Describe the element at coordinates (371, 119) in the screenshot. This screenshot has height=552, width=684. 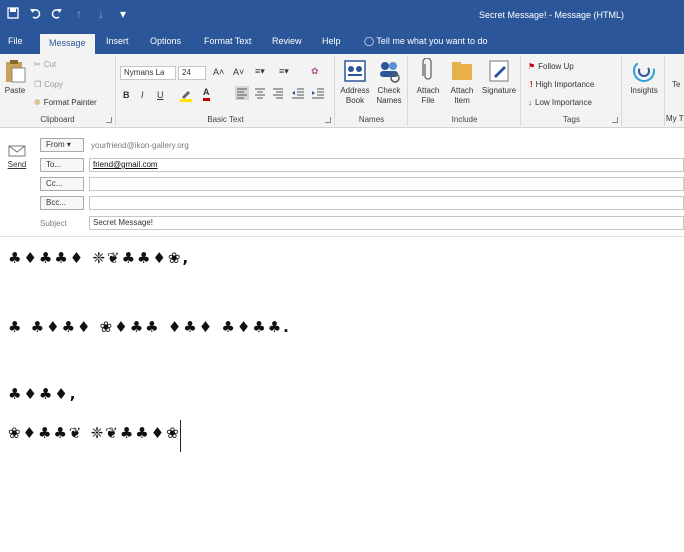
I see `names-label: Names` at that location.